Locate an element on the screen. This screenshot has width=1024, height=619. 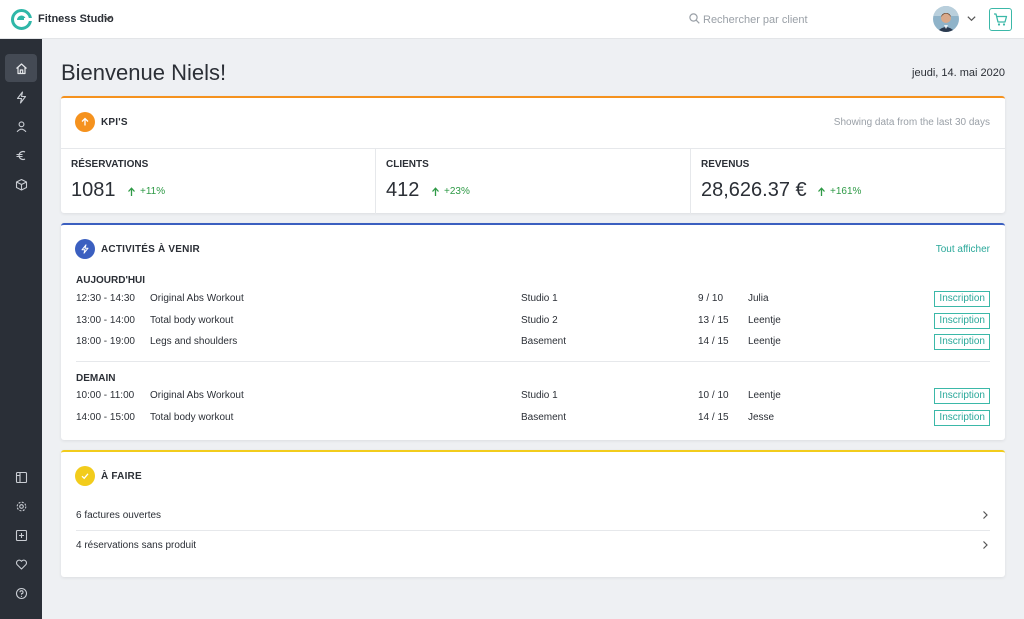
sidebar-item-help is located at coordinates (21, 593).